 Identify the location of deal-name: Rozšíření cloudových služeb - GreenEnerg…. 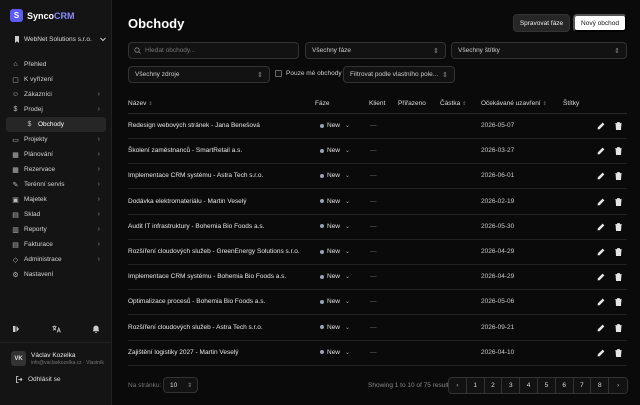
(214, 251).